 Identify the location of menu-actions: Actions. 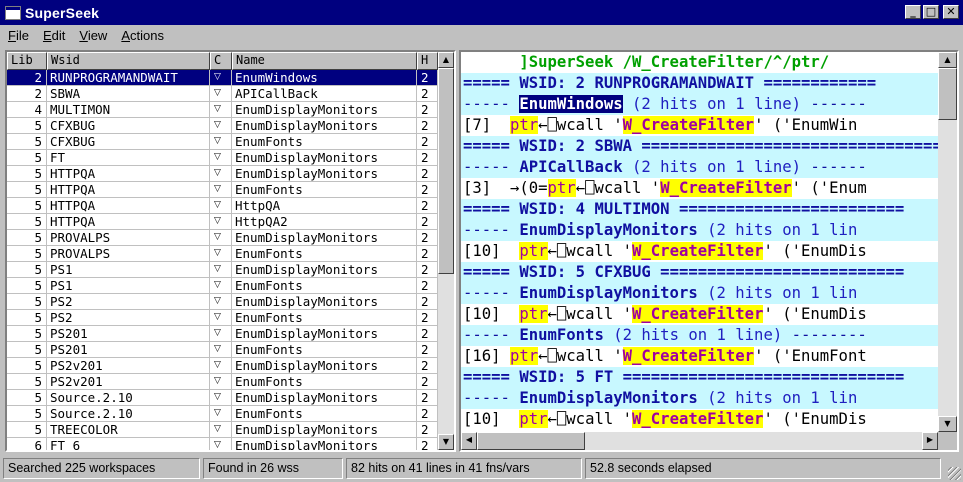
(142, 35).